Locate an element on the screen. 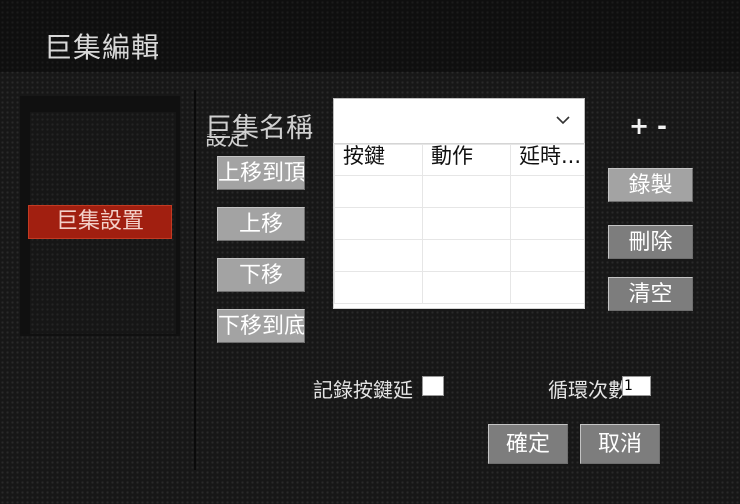 The image size is (740, 504). divider is located at coordinates (195, 280).